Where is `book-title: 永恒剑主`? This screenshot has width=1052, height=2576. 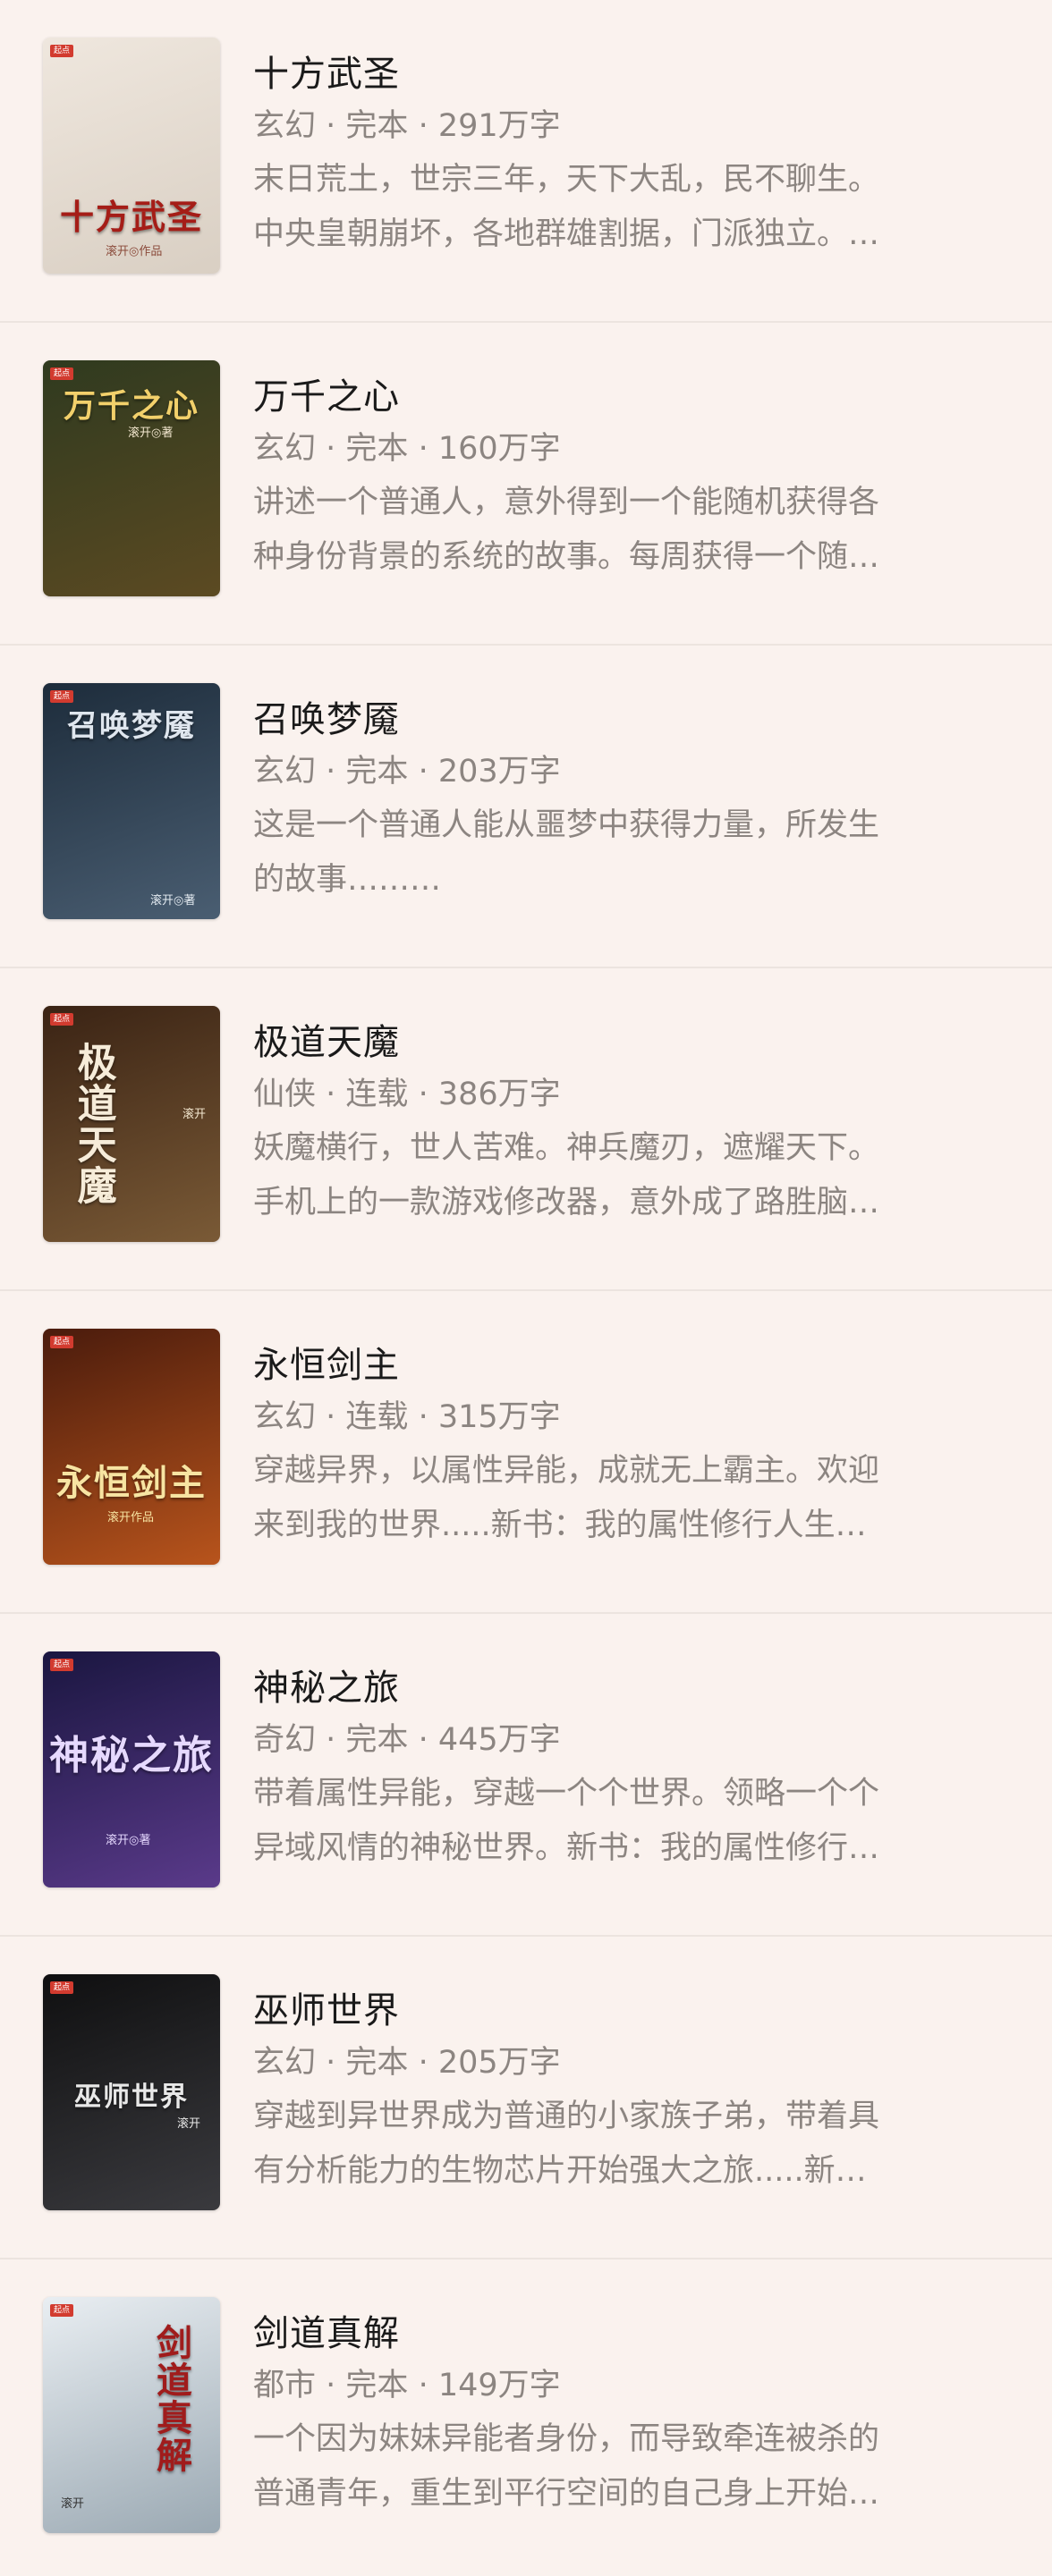
book-title: 永恒剑主 is located at coordinates (630, 1365).